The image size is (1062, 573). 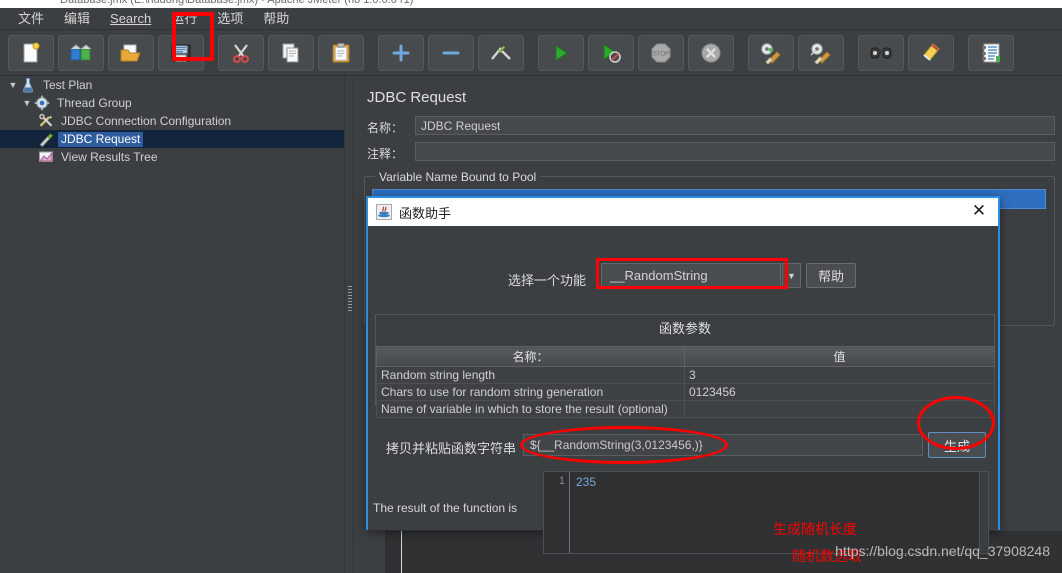 I want to click on dialog-title-text: 函数助手, so click(x=425, y=213).